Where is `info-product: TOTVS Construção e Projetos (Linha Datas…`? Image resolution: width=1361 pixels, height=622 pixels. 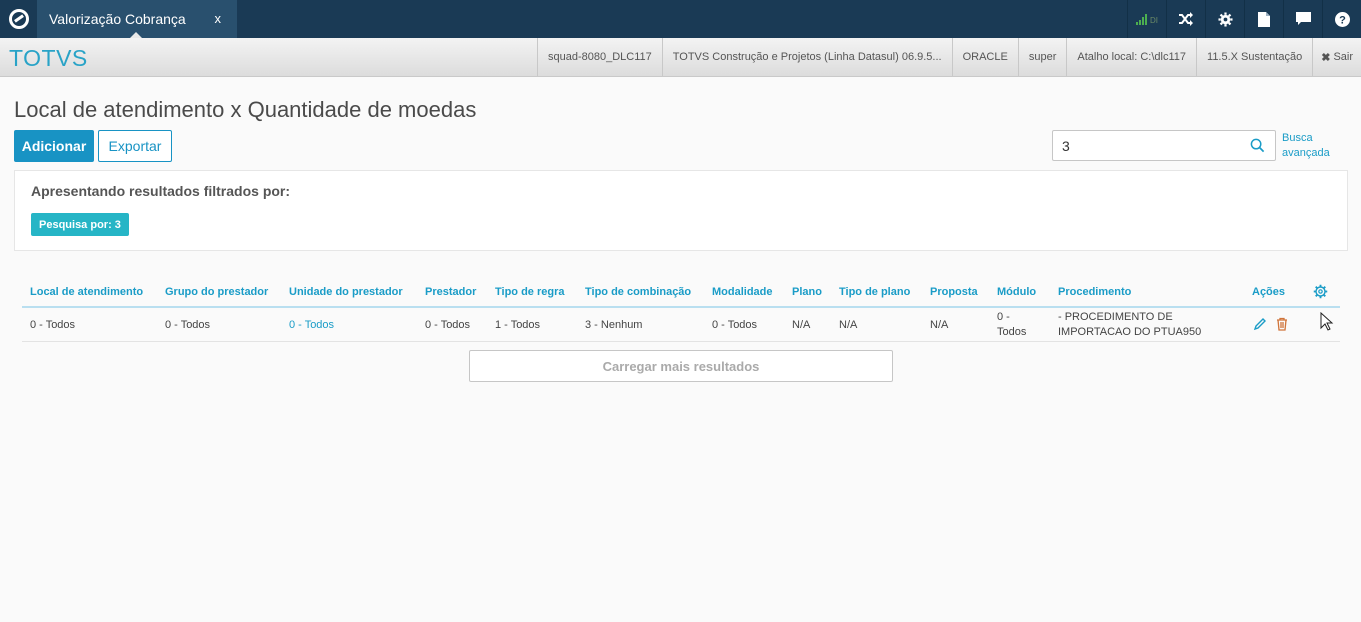 info-product: TOTVS Construção e Projetos (Linha Datas… is located at coordinates (806, 57).